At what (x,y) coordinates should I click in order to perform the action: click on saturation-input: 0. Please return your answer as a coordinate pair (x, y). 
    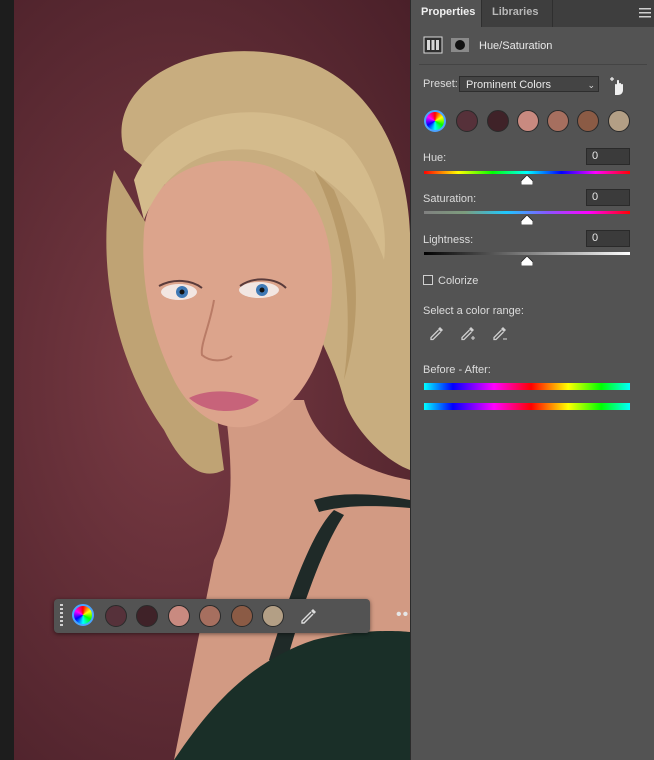
    Looking at the image, I should click on (608, 197).